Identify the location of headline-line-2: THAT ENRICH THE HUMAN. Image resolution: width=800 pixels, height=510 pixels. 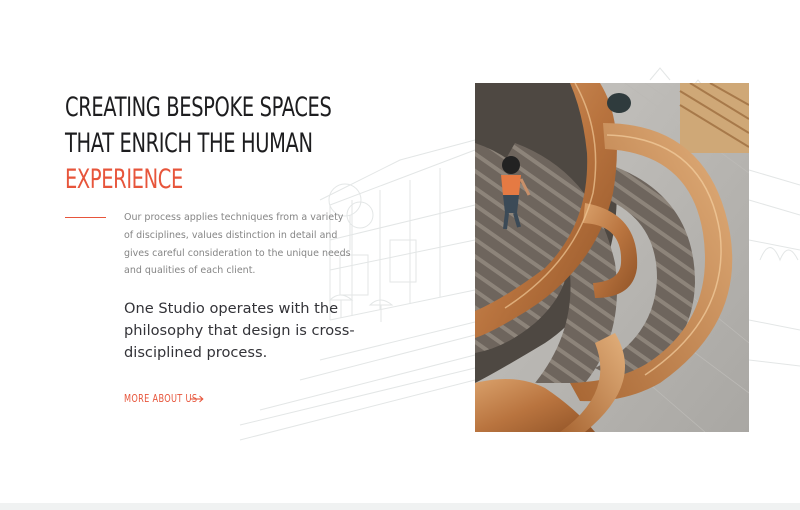
(189, 143).